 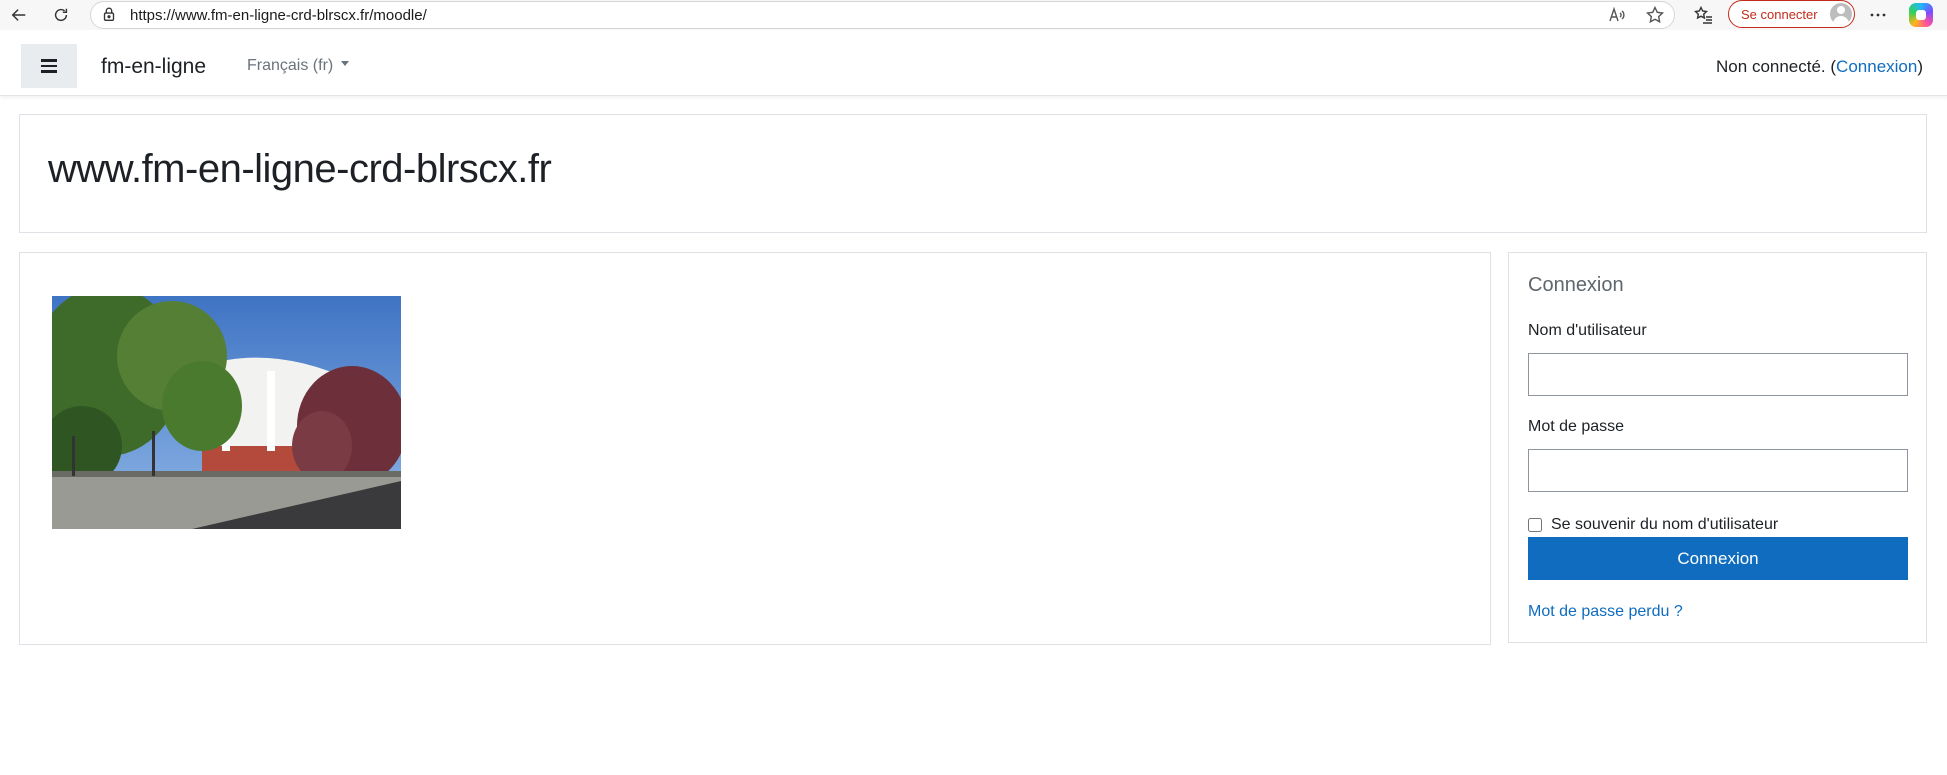 I want to click on username-input, so click(x=1718, y=374).